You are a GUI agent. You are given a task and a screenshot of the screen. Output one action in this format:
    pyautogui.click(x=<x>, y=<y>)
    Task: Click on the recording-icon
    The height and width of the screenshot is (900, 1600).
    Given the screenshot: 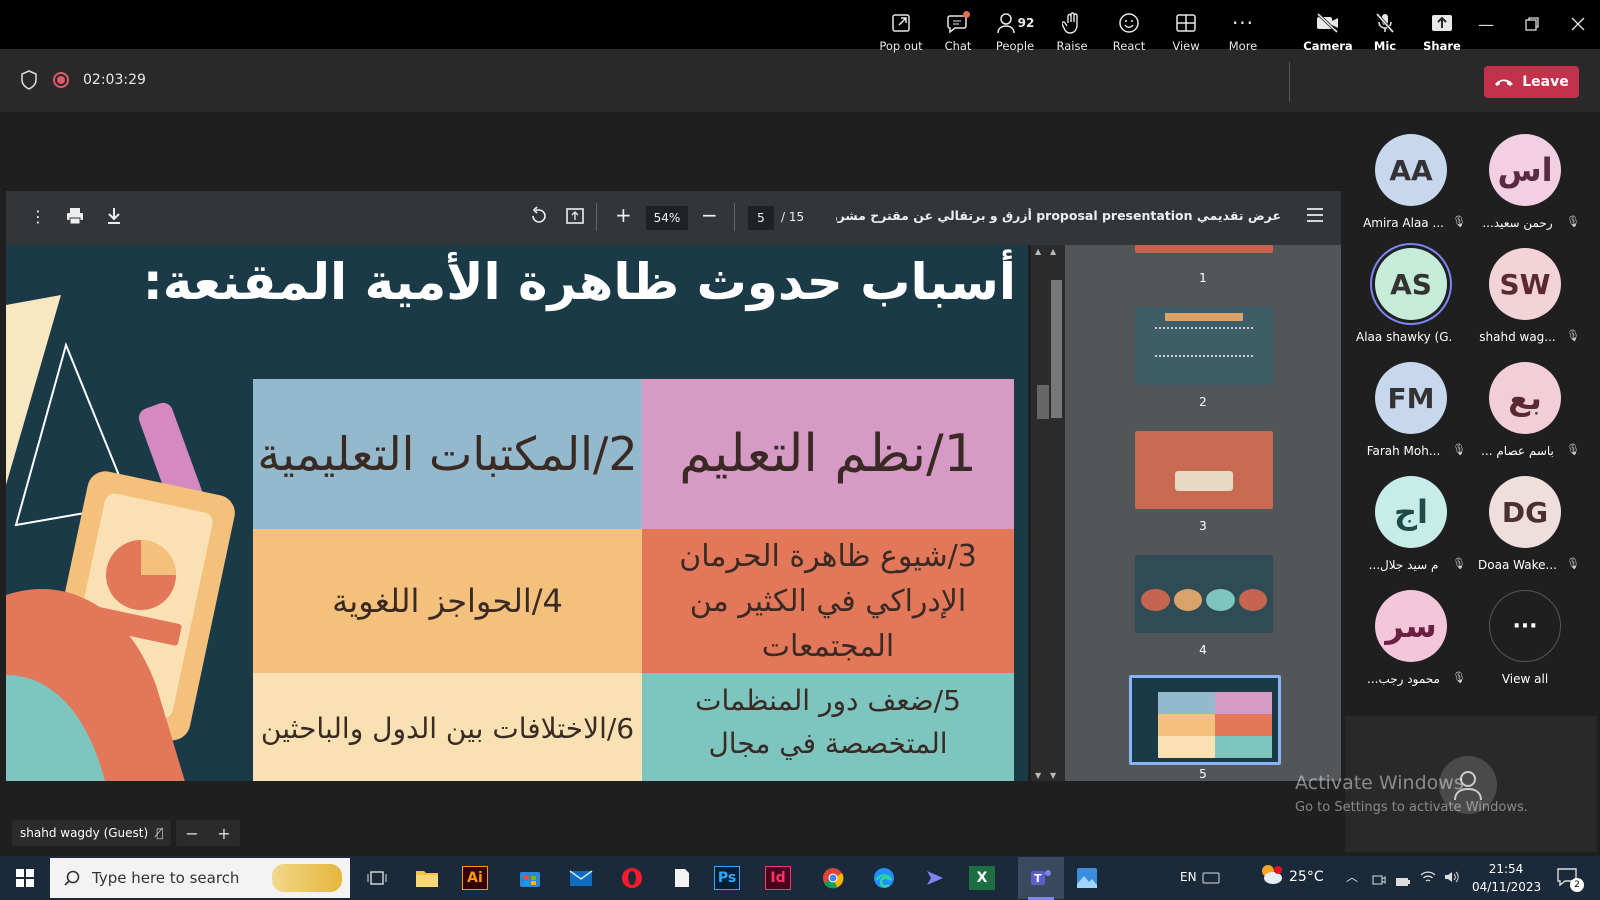 What is the action you would take?
    pyautogui.click(x=61, y=80)
    